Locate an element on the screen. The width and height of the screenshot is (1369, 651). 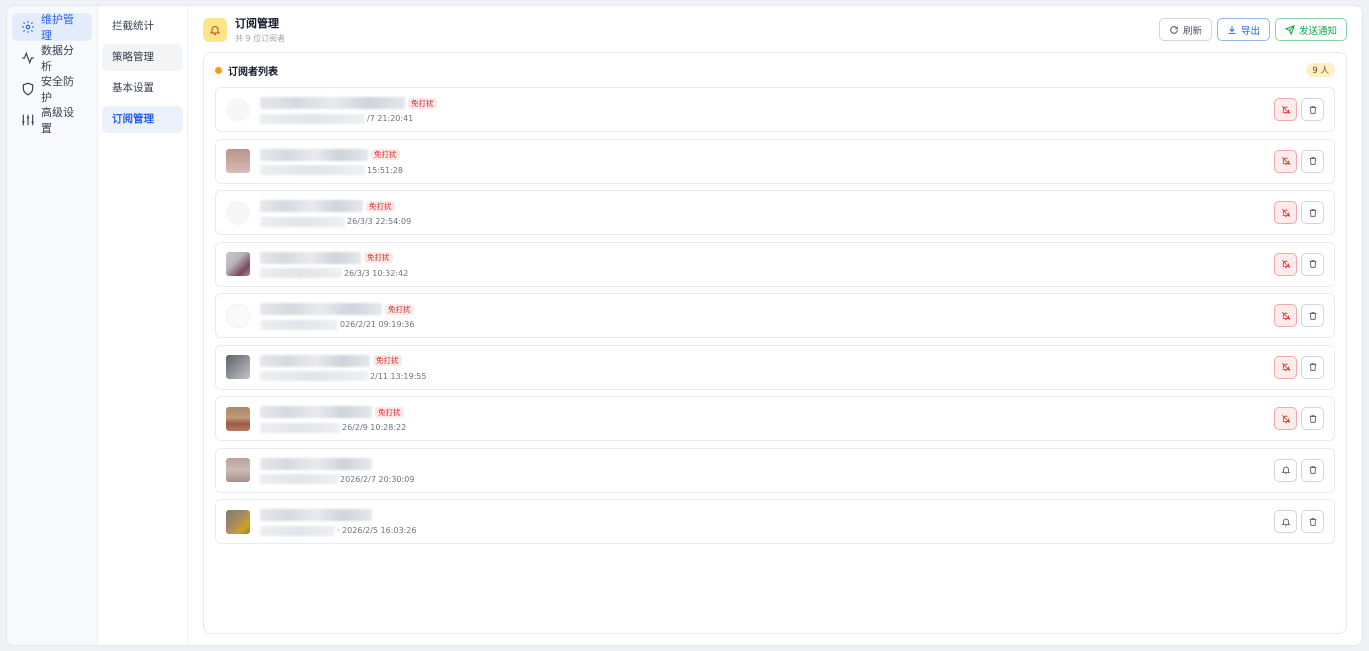
header-badge is located at coordinates (215, 29).